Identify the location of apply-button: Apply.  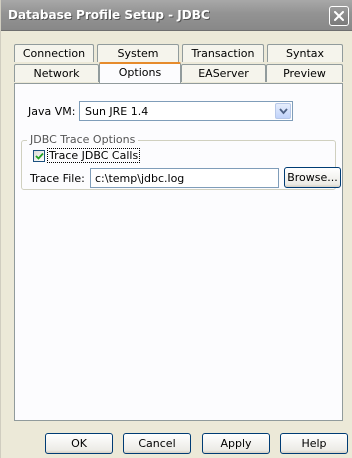
(236, 443).